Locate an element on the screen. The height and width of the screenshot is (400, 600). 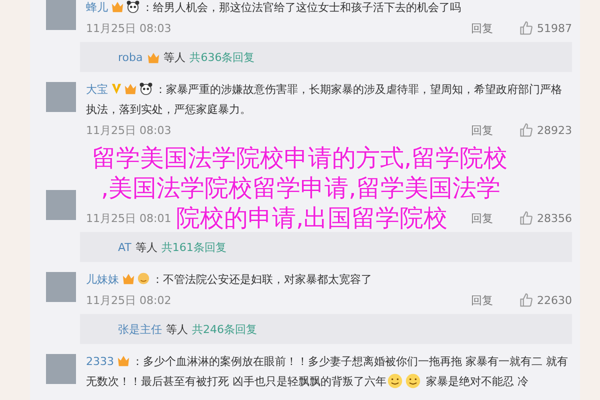
comment-text: 蜂儿 ：给男人机会，那这位法官给了这位女士和孩子活下去的机会了吗 is located at coordinates (274, 8).